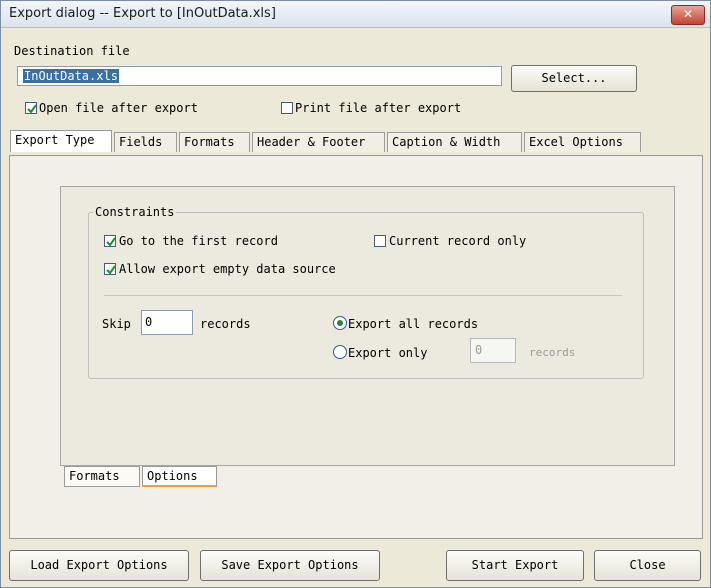 The image size is (711, 588). Describe the element at coordinates (479, 350) in the screenshot. I see `export-only-count-value: 0` at that location.